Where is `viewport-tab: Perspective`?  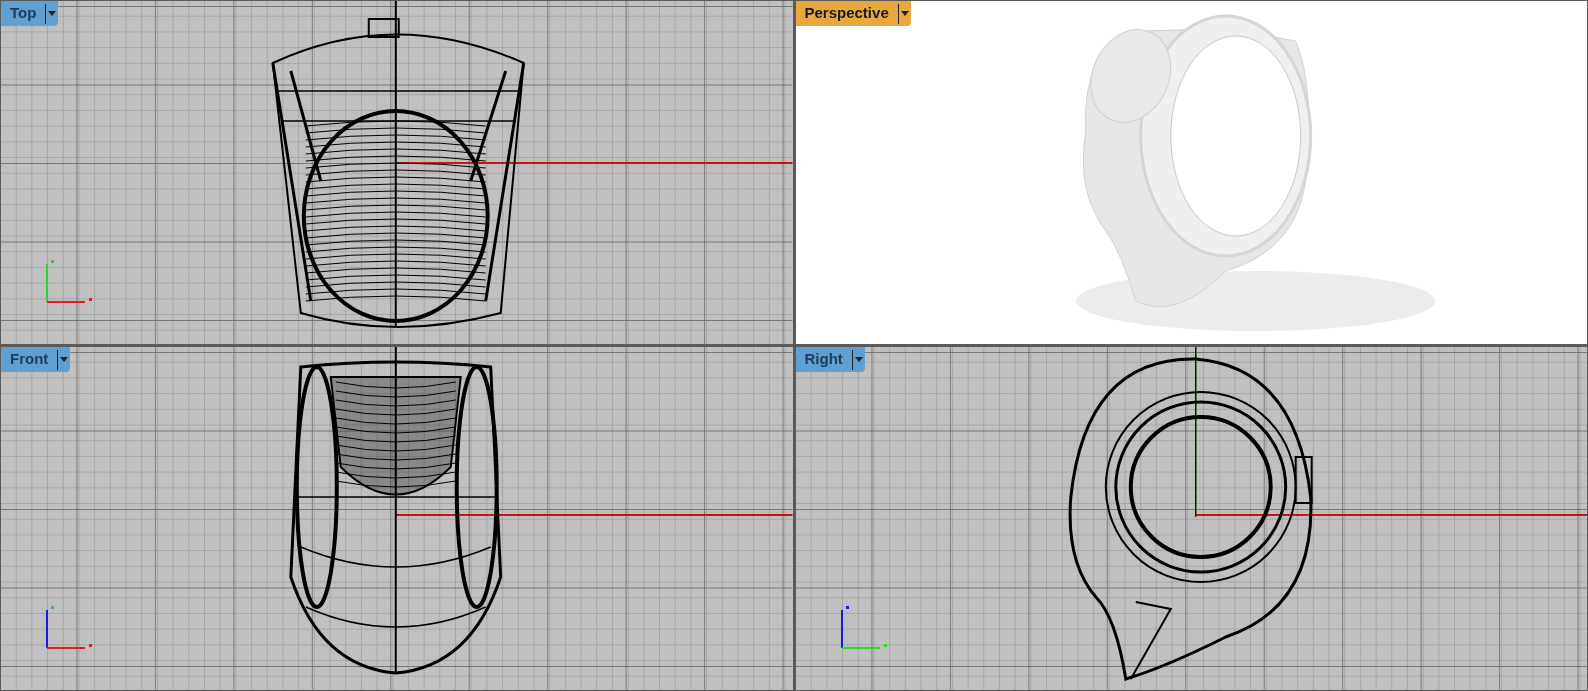 viewport-tab: Perspective is located at coordinates (853, 13).